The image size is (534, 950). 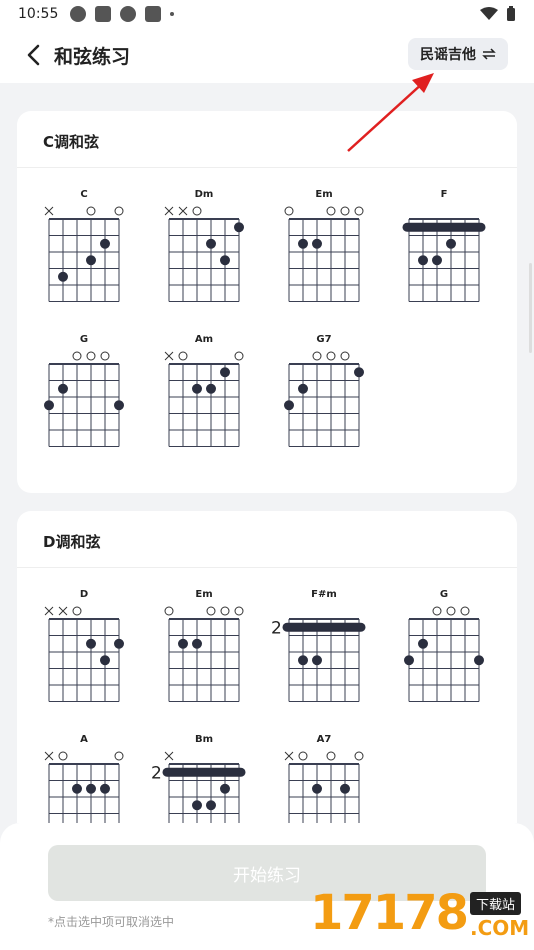 What do you see at coordinates (444, 245) in the screenshot?
I see `chord-diagram: F` at bounding box center [444, 245].